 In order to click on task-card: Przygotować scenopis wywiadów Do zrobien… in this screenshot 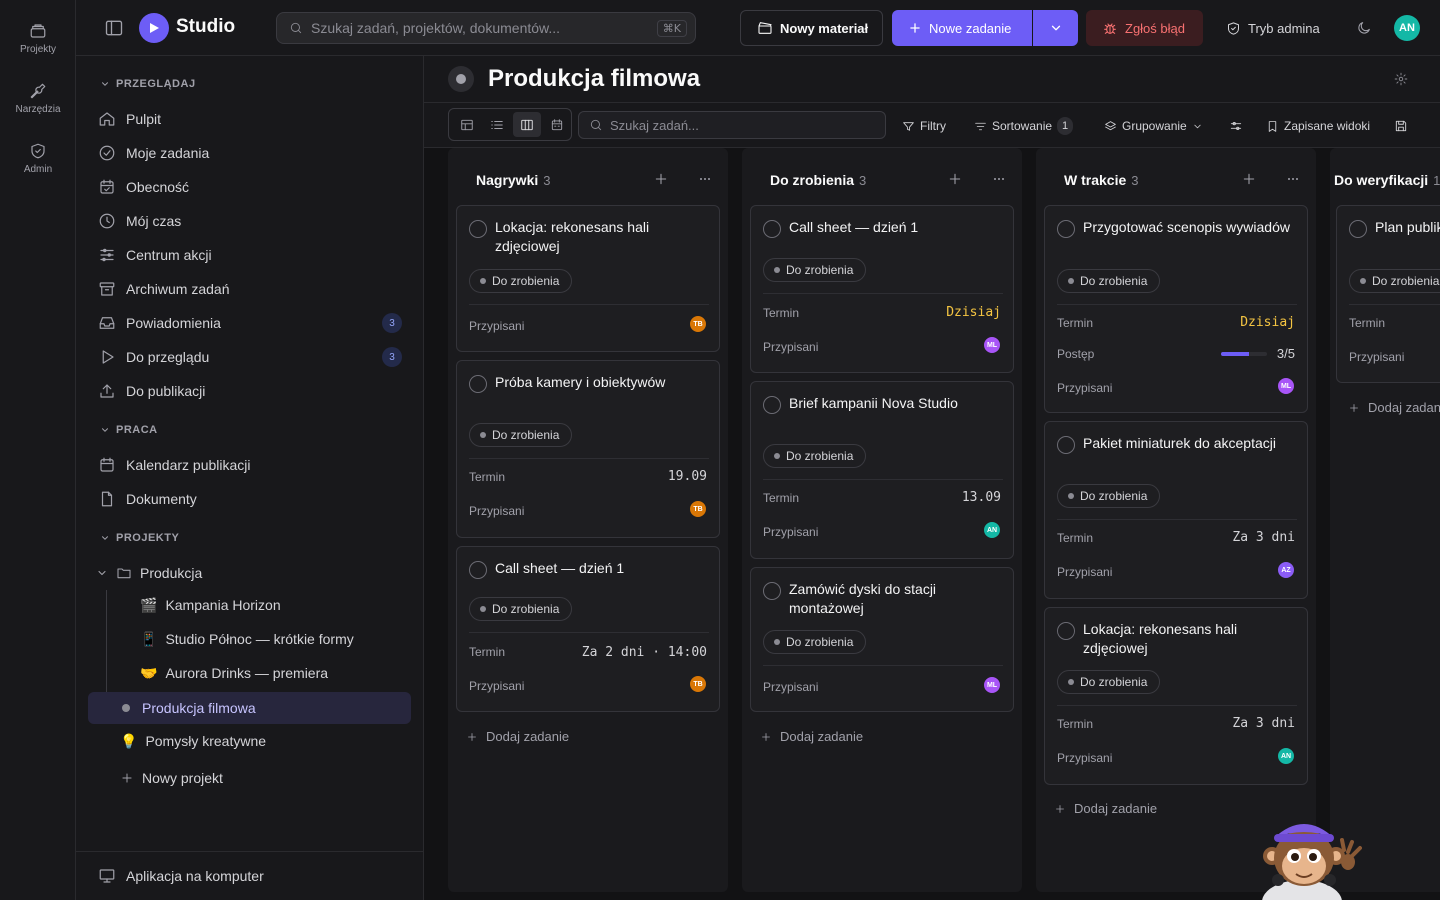, I will do `click(1176, 309)`.